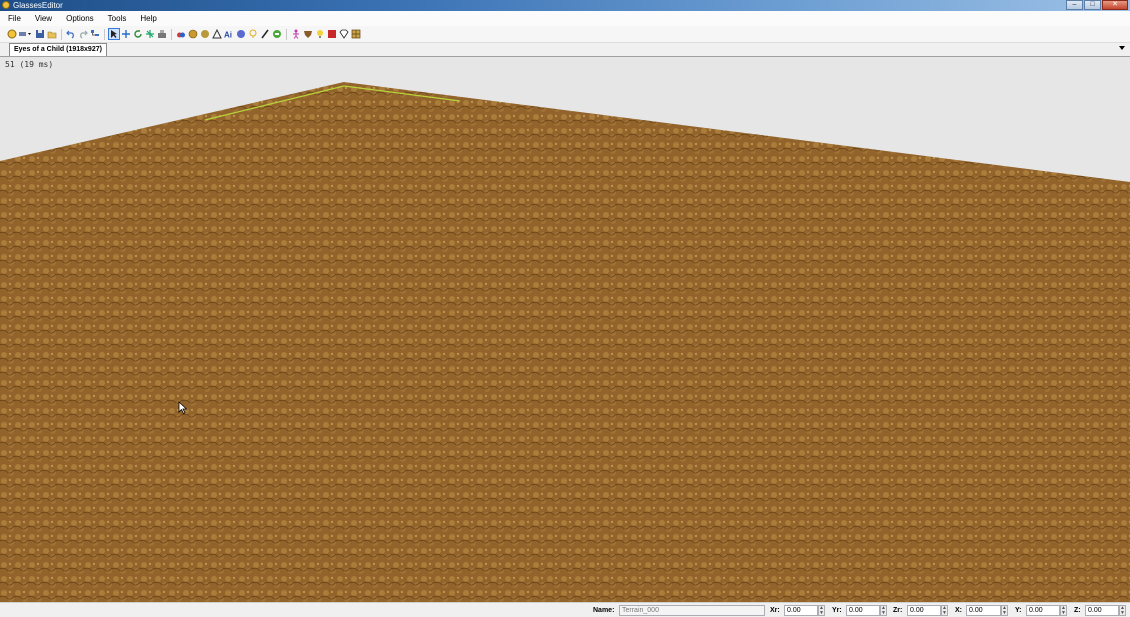  What do you see at coordinates (241, 34) in the screenshot?
I see `add-circle-icon` at bounding box center [241, 34].